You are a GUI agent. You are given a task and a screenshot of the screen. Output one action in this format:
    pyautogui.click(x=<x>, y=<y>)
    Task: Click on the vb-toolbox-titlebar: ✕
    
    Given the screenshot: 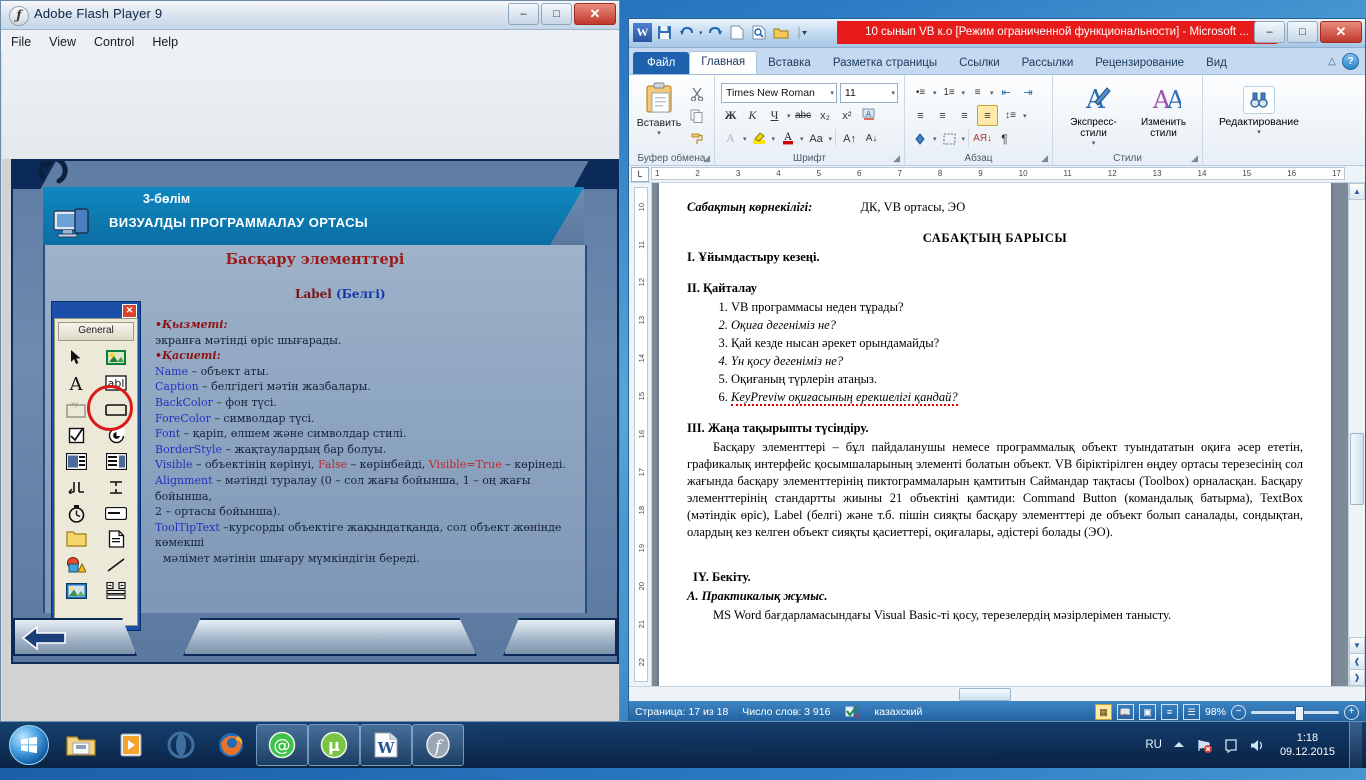 What is the action you would take?
    pyautogui.click(x=96, y=311)
    